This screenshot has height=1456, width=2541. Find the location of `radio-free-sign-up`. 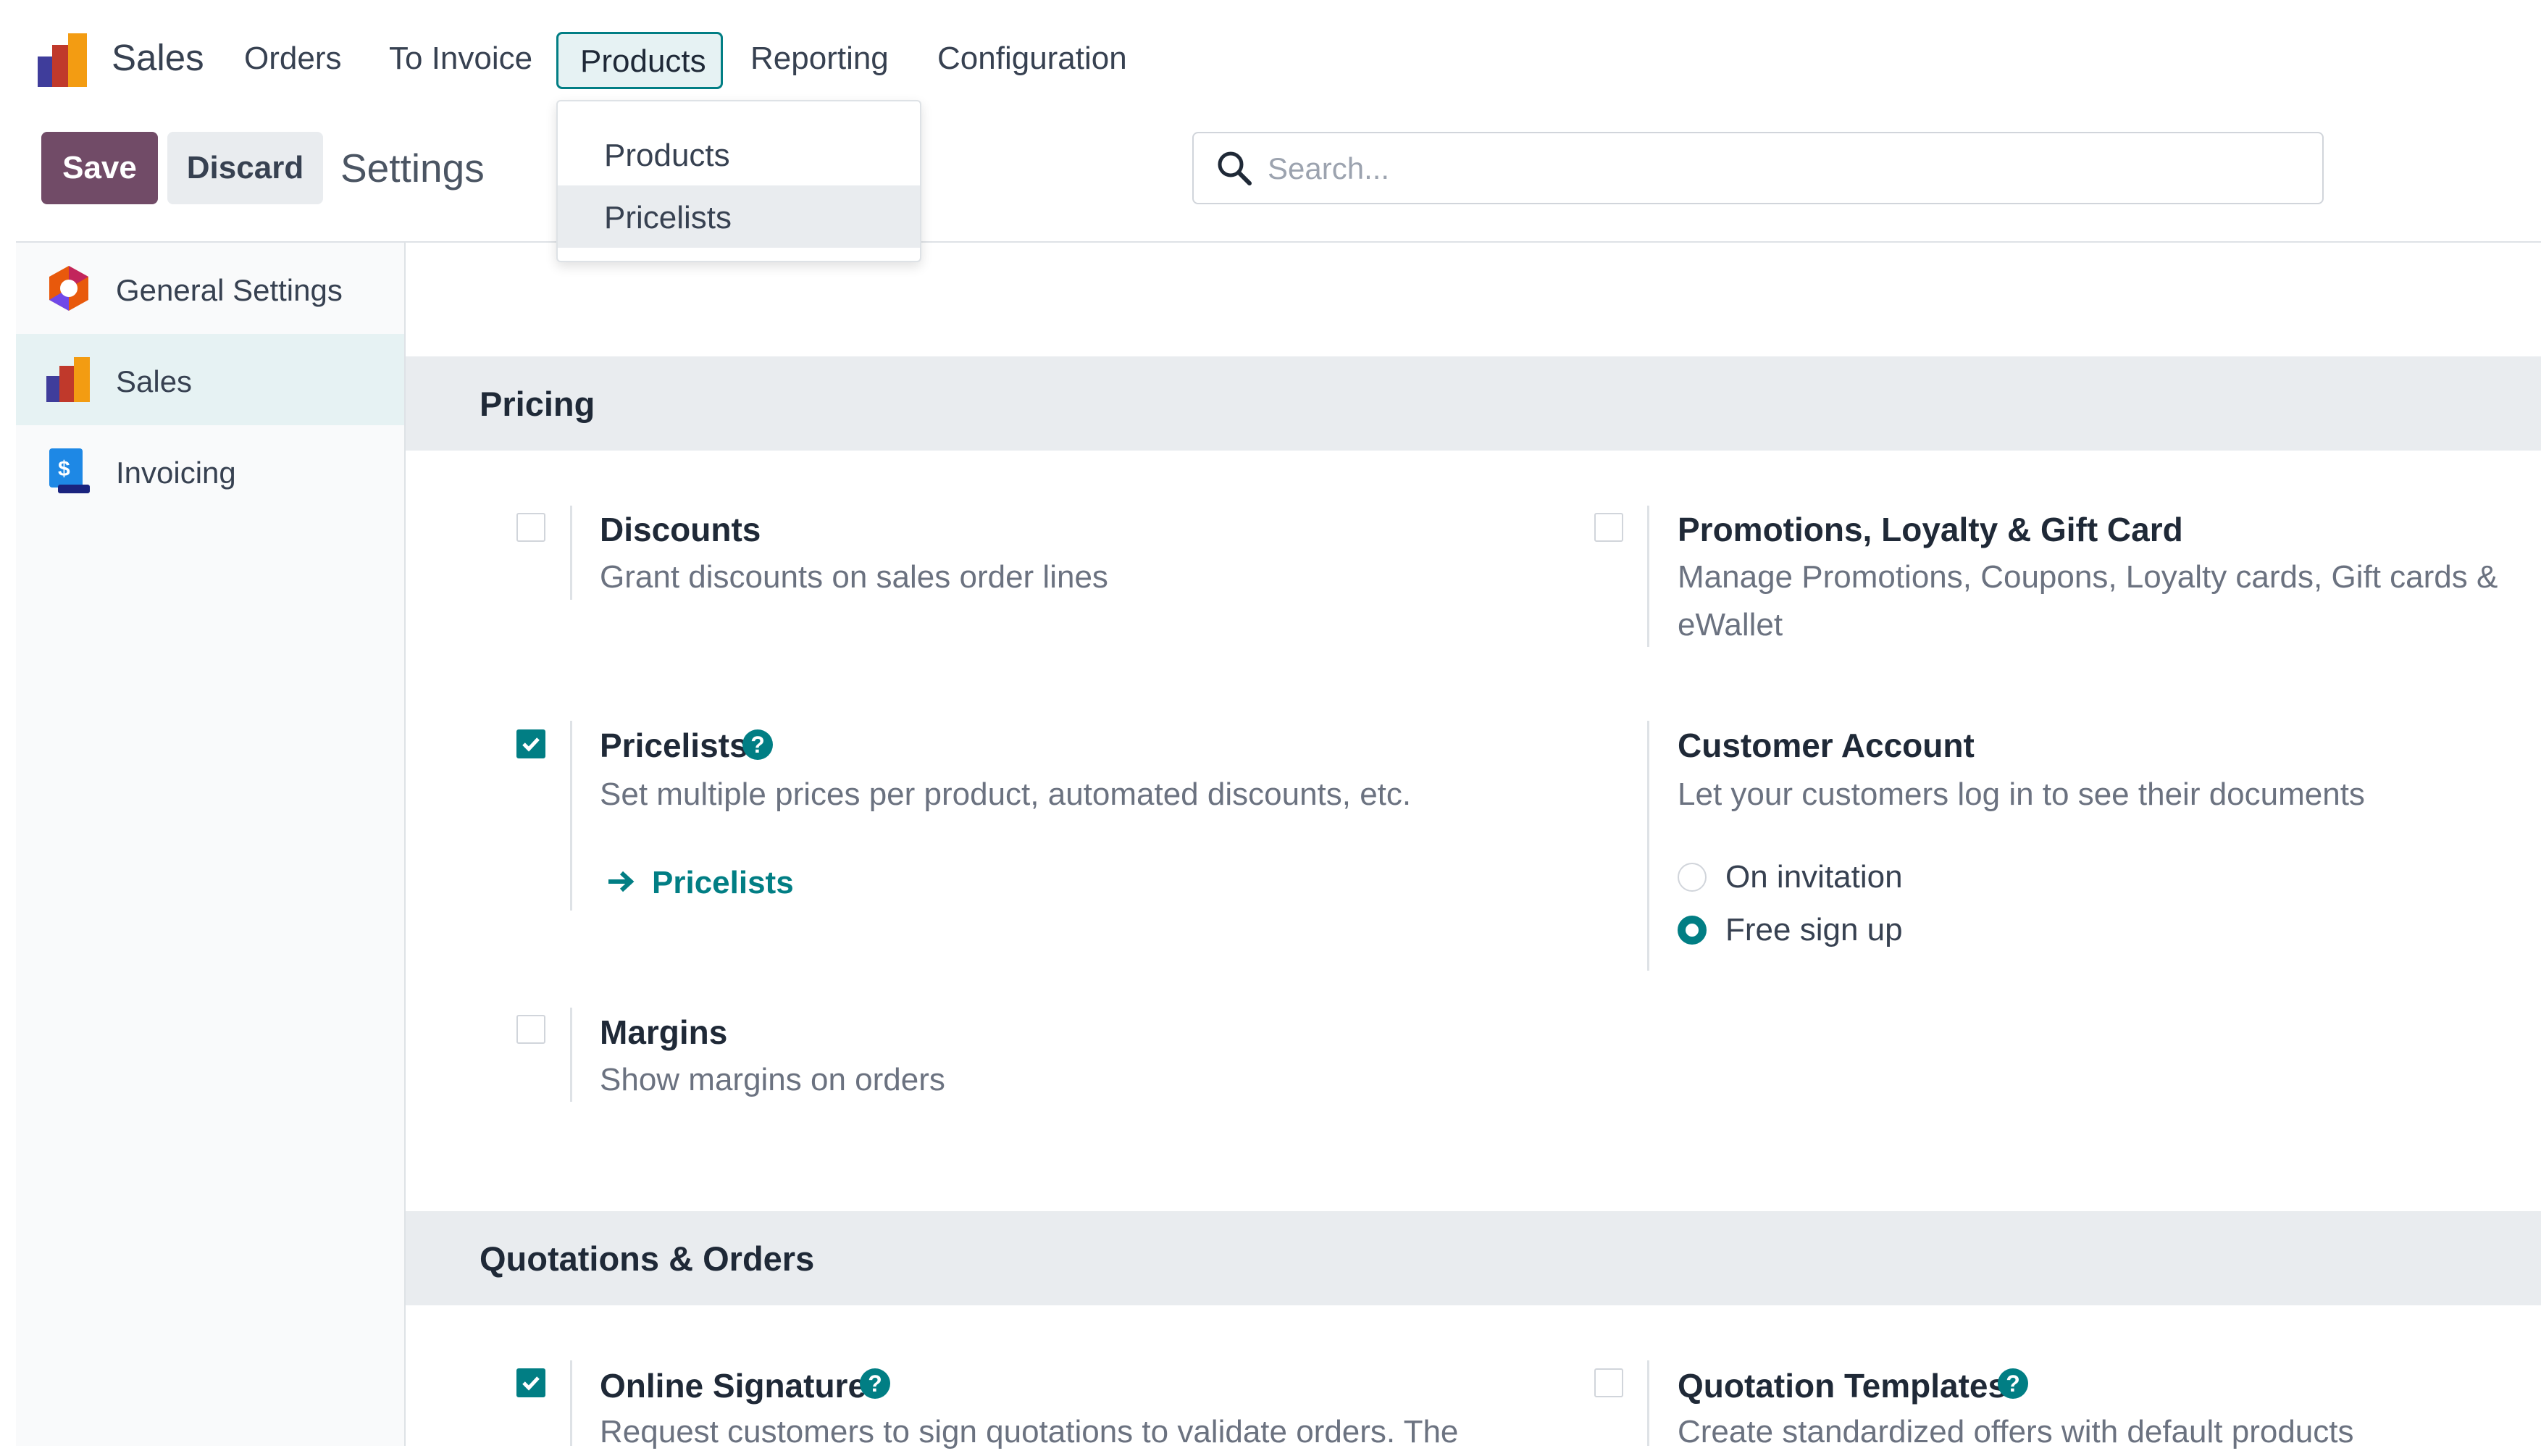

radio-free-sign-up is located at coordinates (1692, 930).